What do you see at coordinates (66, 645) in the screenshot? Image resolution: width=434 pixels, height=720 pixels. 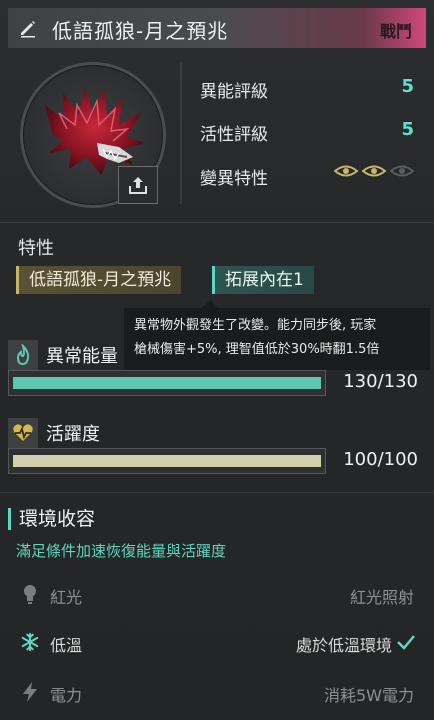 I see `env-name: 低溫` at bounding box center [66, 645].